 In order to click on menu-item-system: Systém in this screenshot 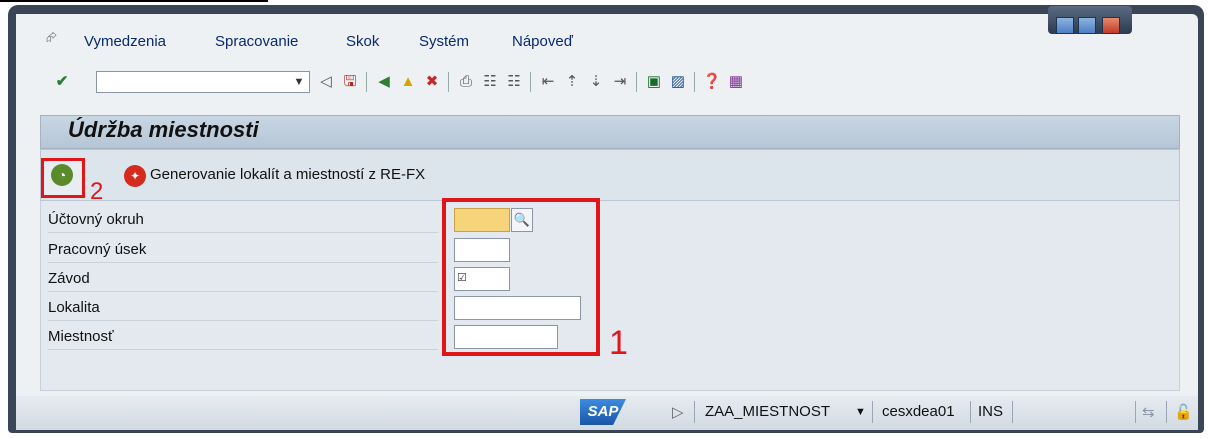, I will do `click(444, 41)`.